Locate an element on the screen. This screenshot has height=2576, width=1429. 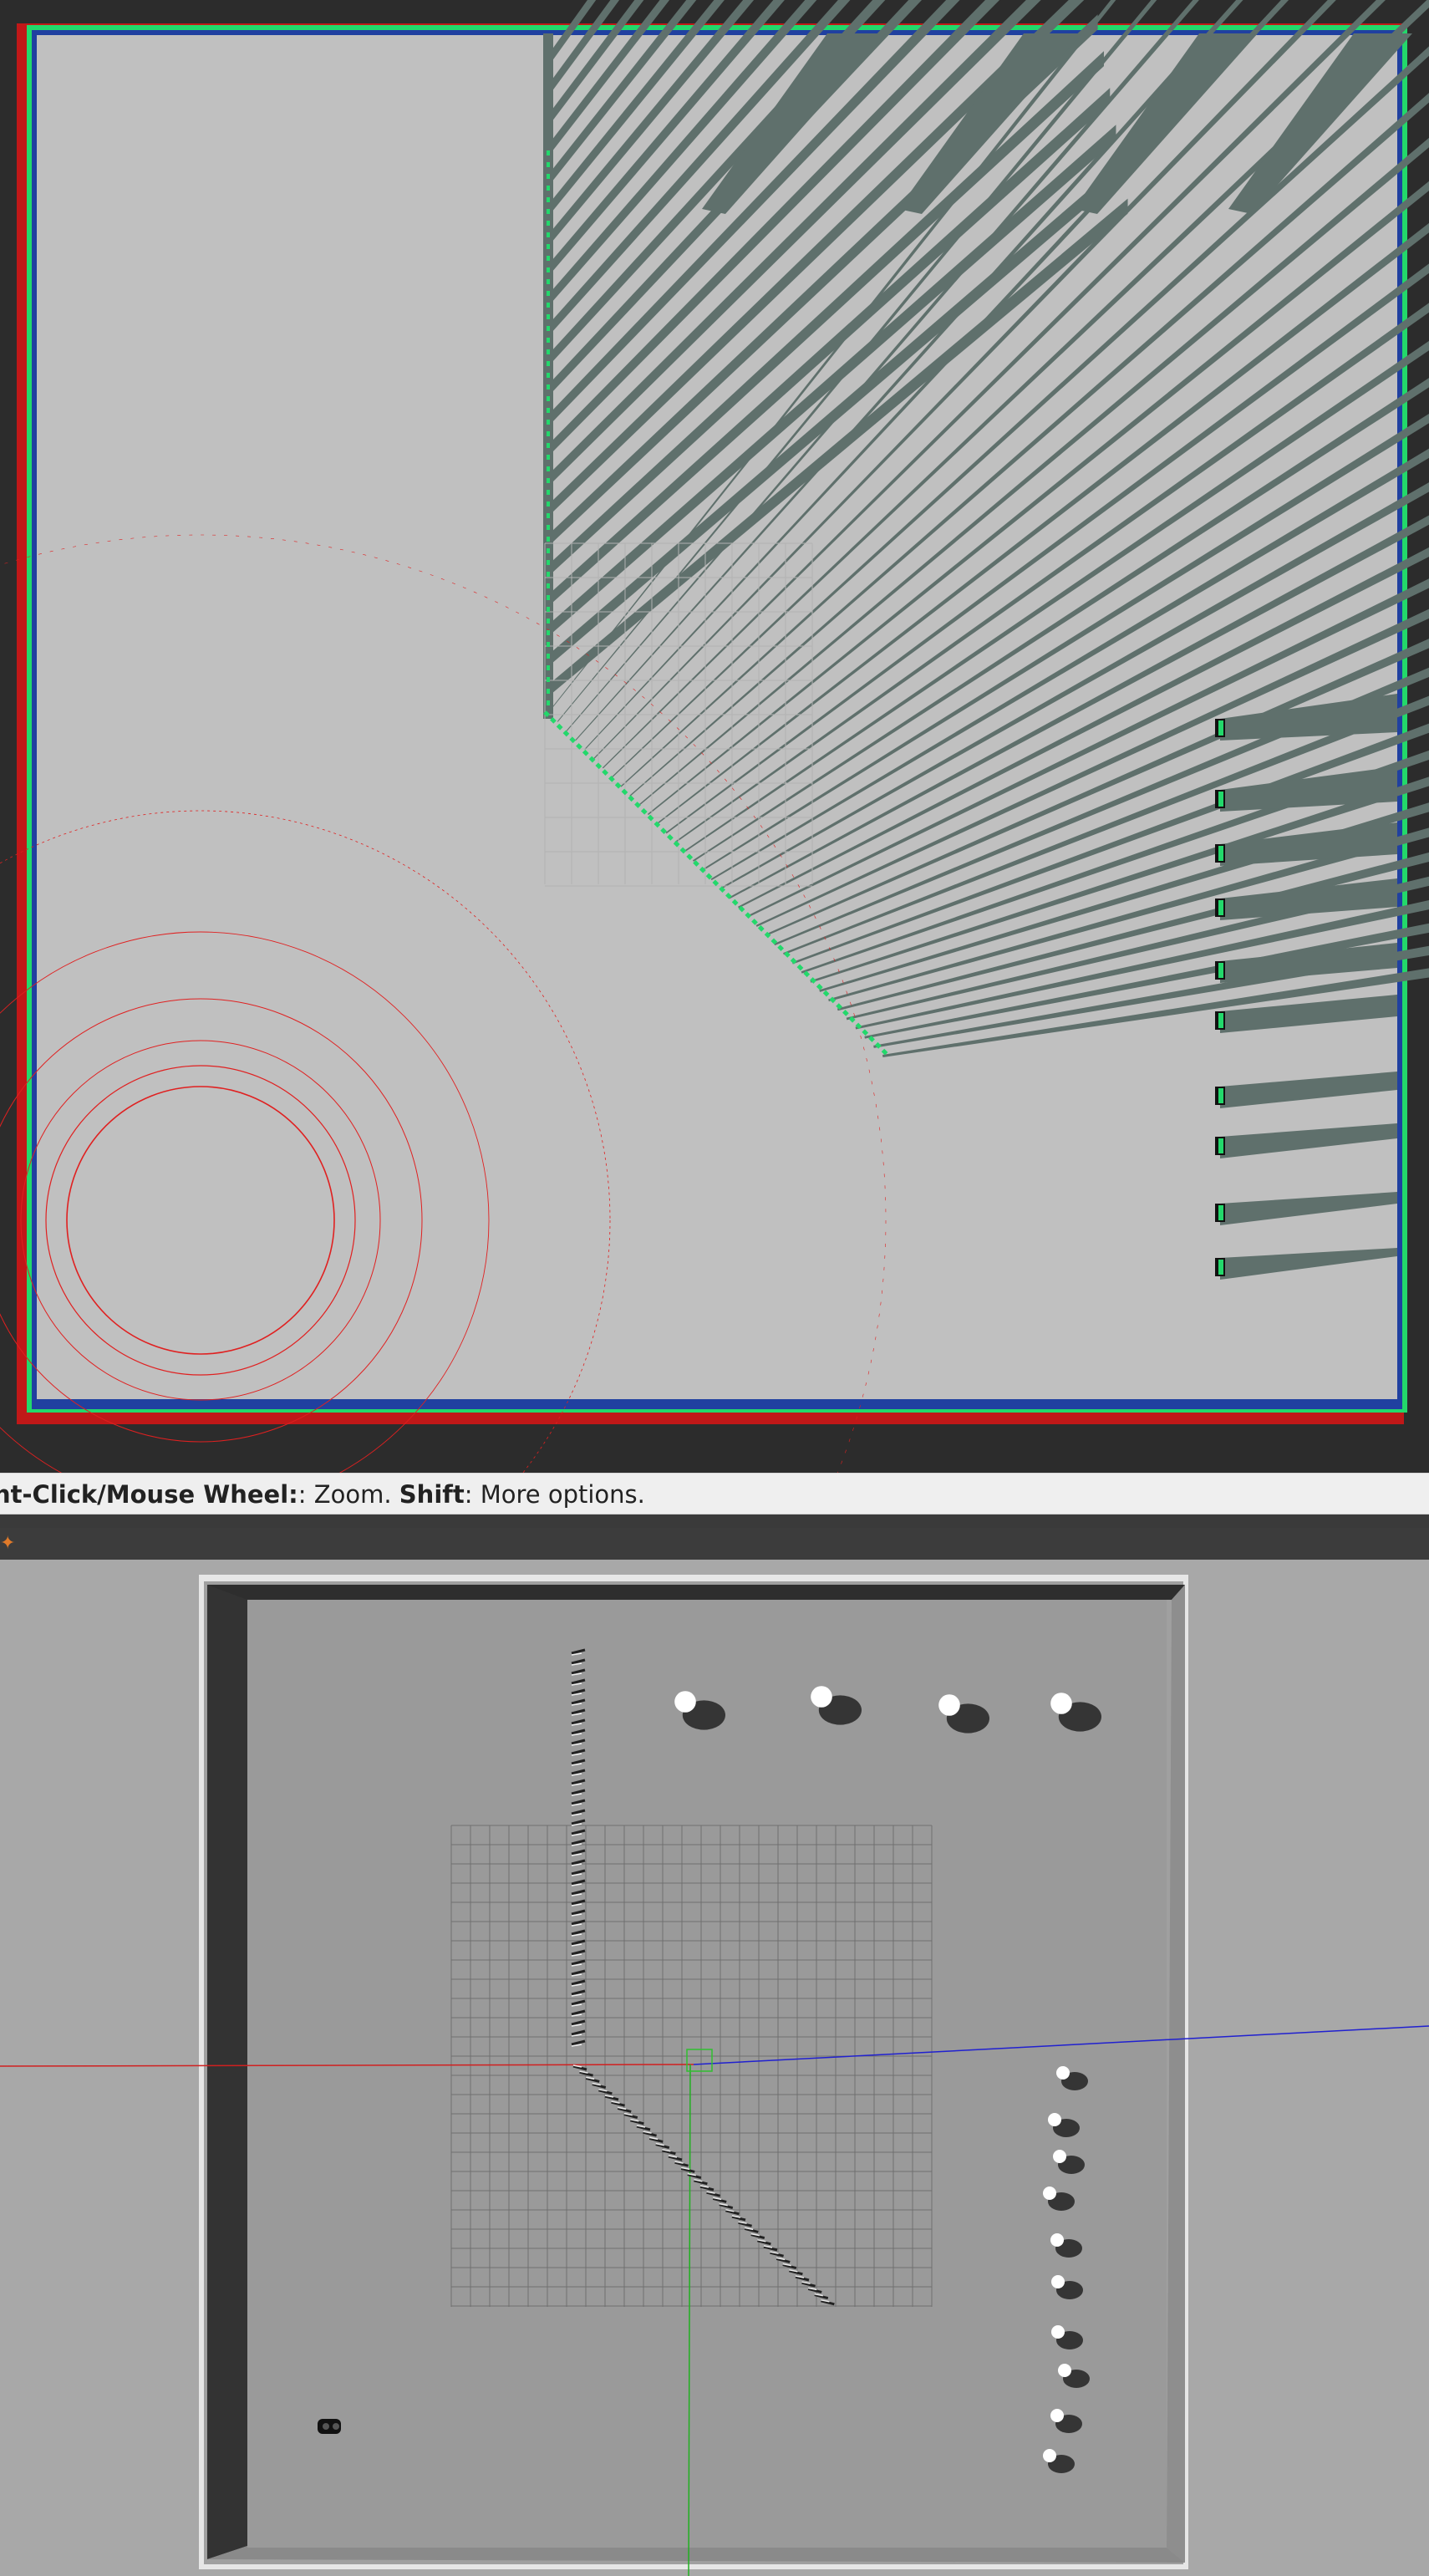
status-hint-options: : More options. is located at coordinates (554, 1494).